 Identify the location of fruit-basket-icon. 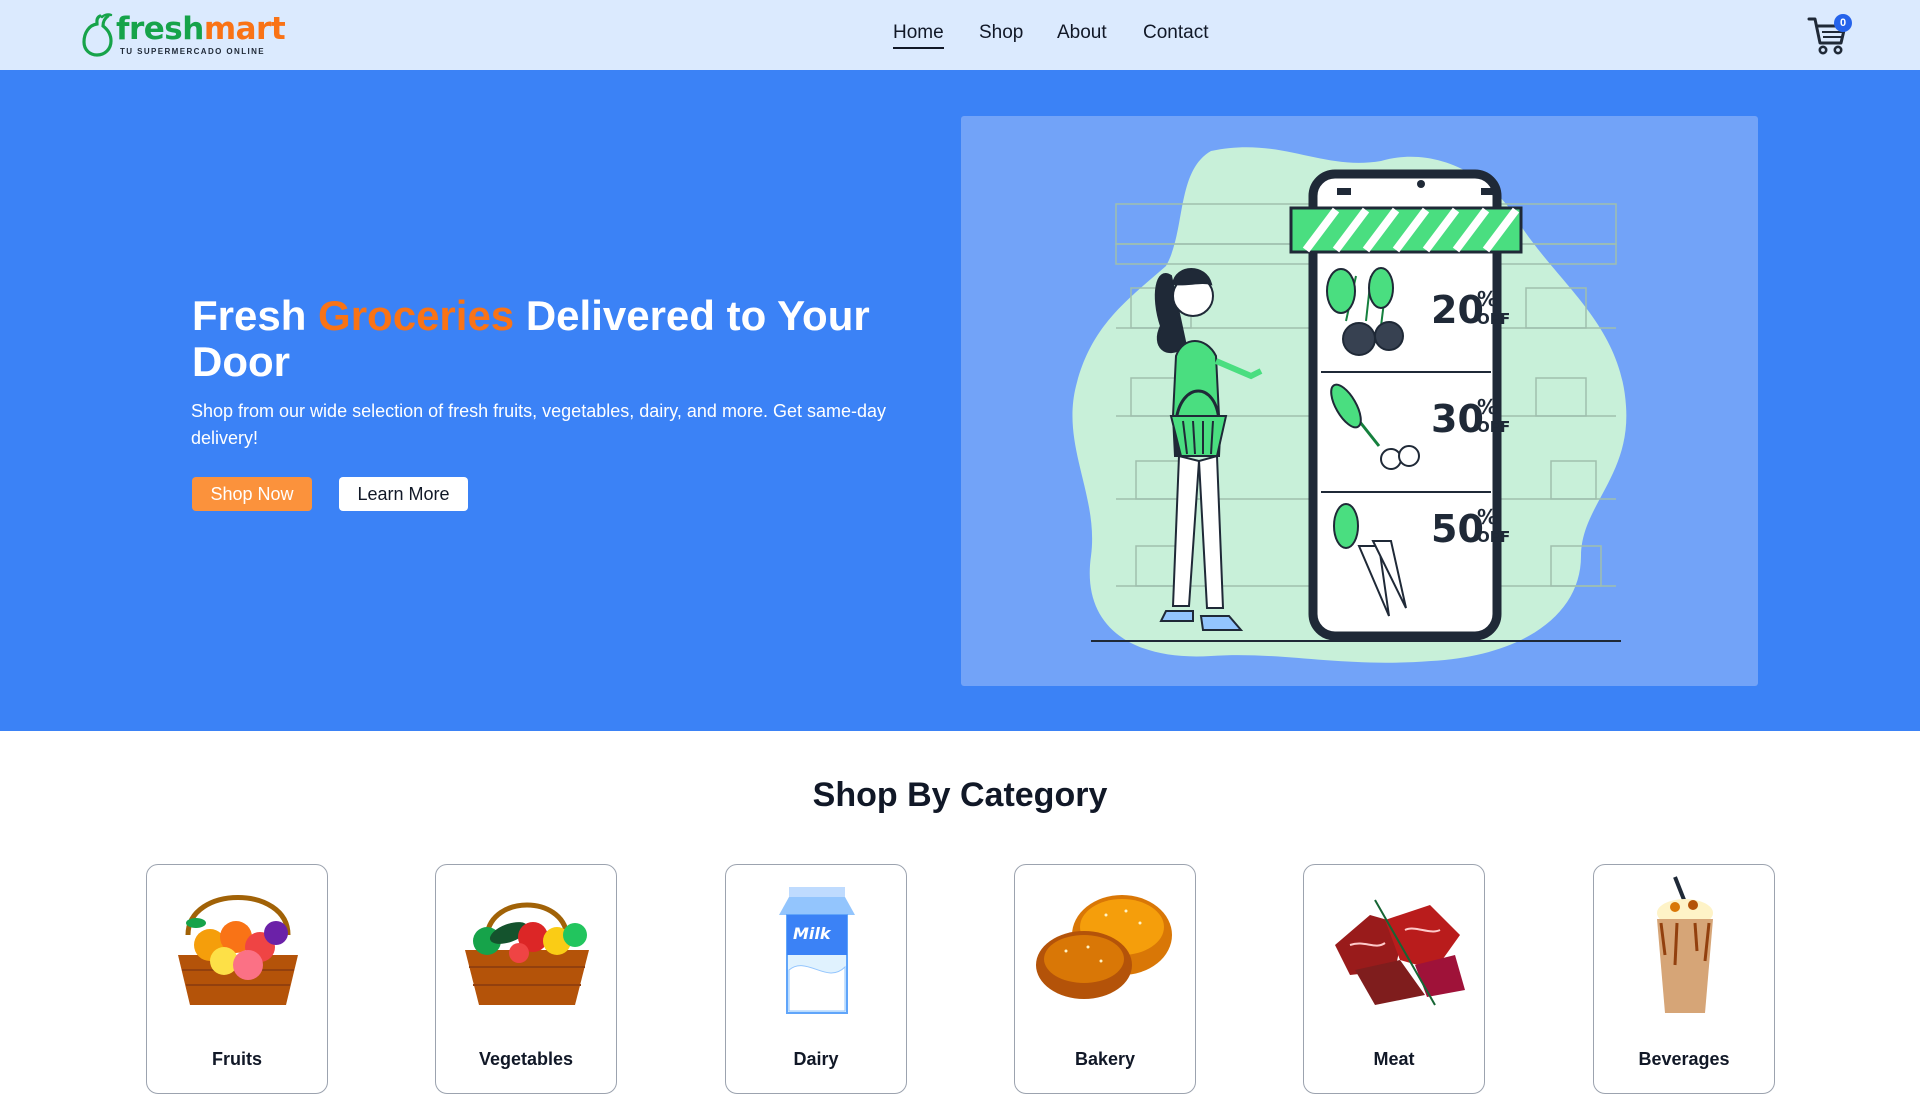
(238, 950).